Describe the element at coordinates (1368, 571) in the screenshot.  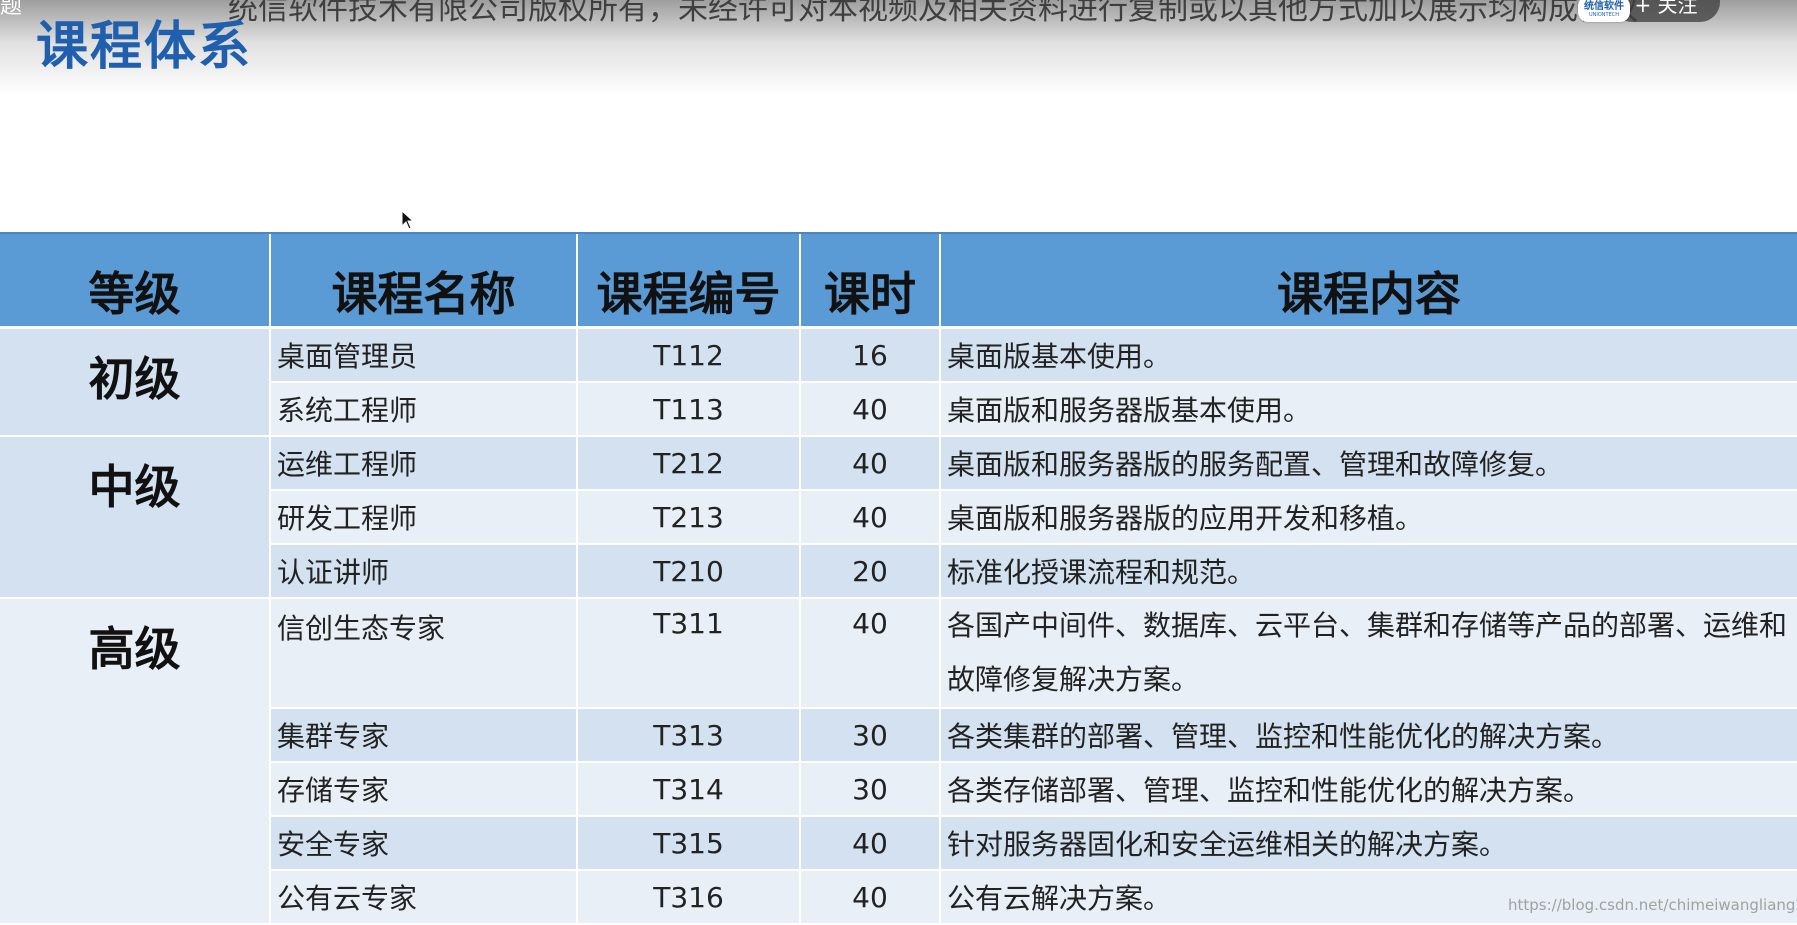
I see `course-content: 标准化授课流程和规范。` at that location.